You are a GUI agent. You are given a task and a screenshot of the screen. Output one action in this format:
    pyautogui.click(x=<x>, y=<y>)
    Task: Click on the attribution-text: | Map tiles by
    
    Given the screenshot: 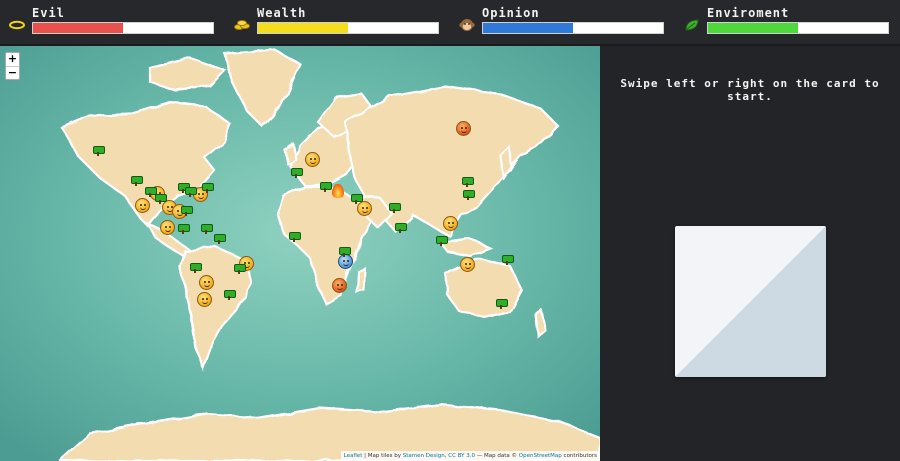 What is the action you would take?
    pyautogui.click(x=382, y=456)
    